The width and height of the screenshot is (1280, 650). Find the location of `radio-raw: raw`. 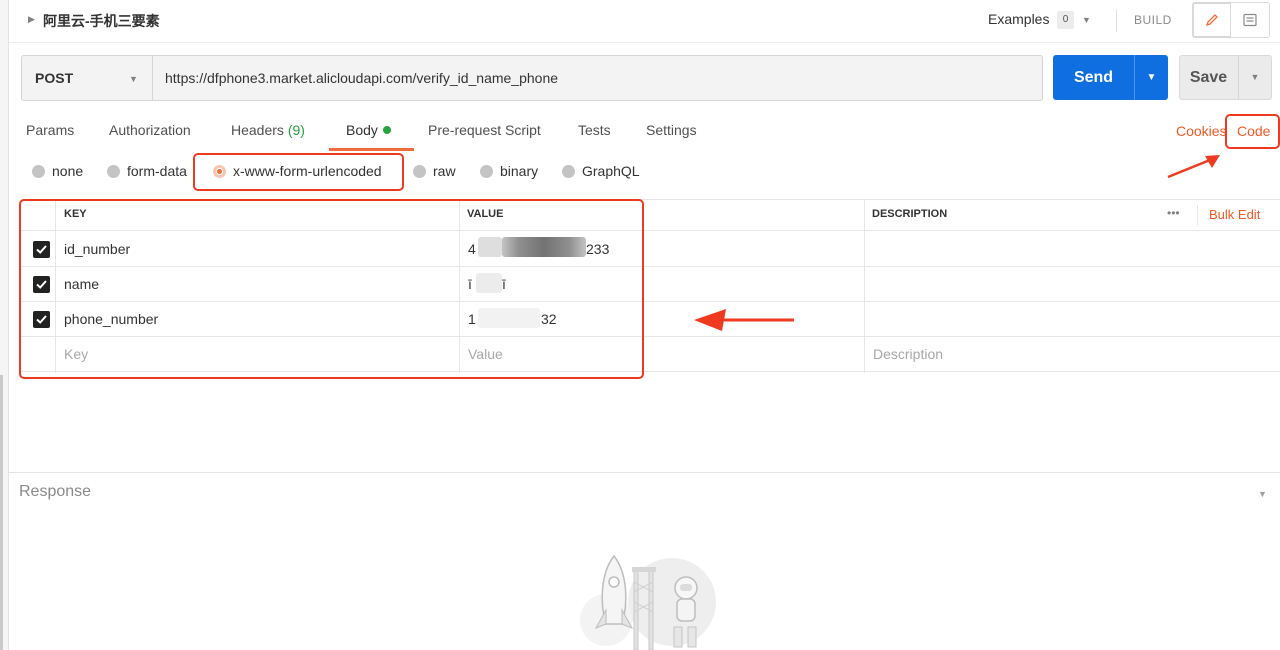

radio-raw: raw is located at coordinates (434, 171).